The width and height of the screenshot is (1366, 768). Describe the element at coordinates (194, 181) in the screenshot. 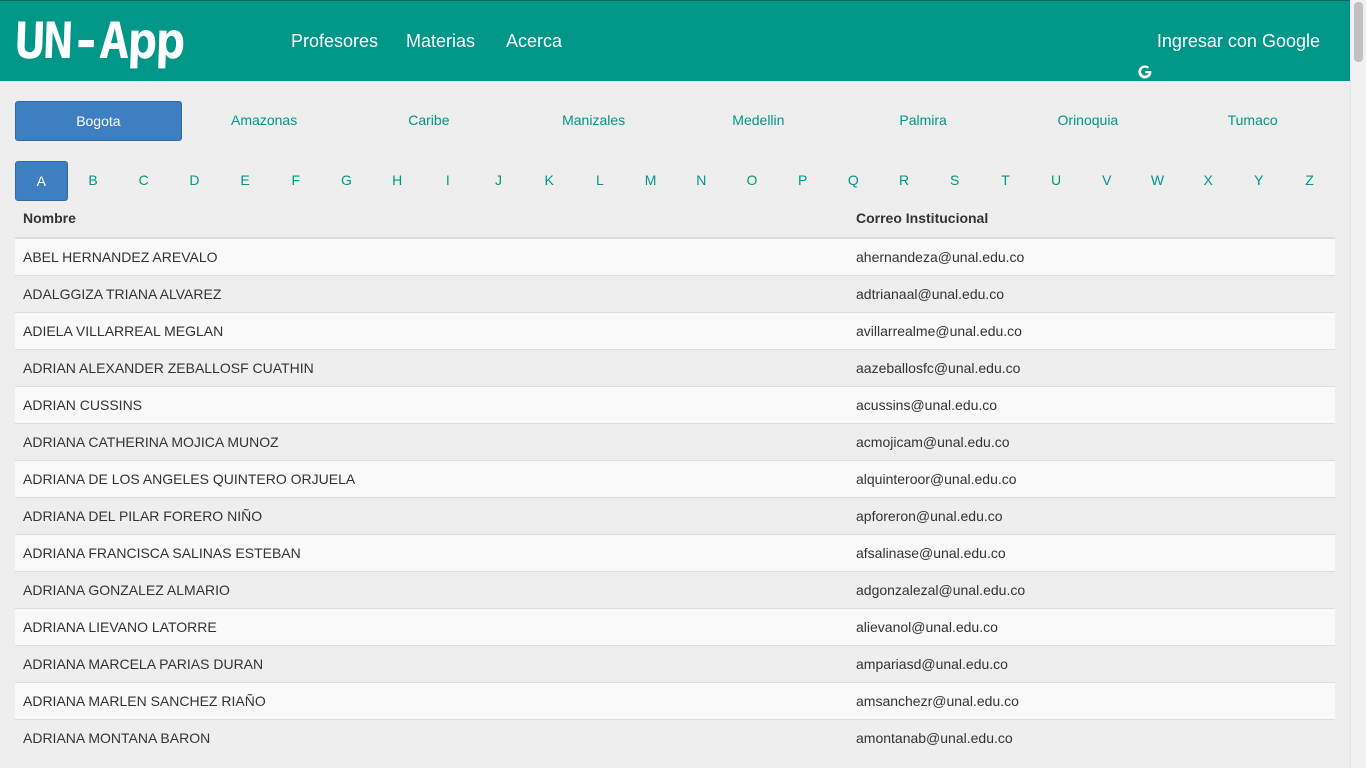

I see `letter-tab-d: D` at that location.